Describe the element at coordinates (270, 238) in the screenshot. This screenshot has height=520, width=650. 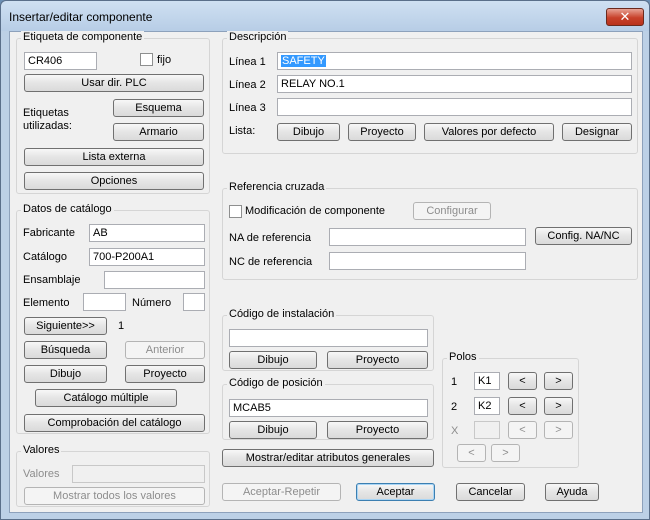
I see `na-referencia-label: NA de referencia` at that location.